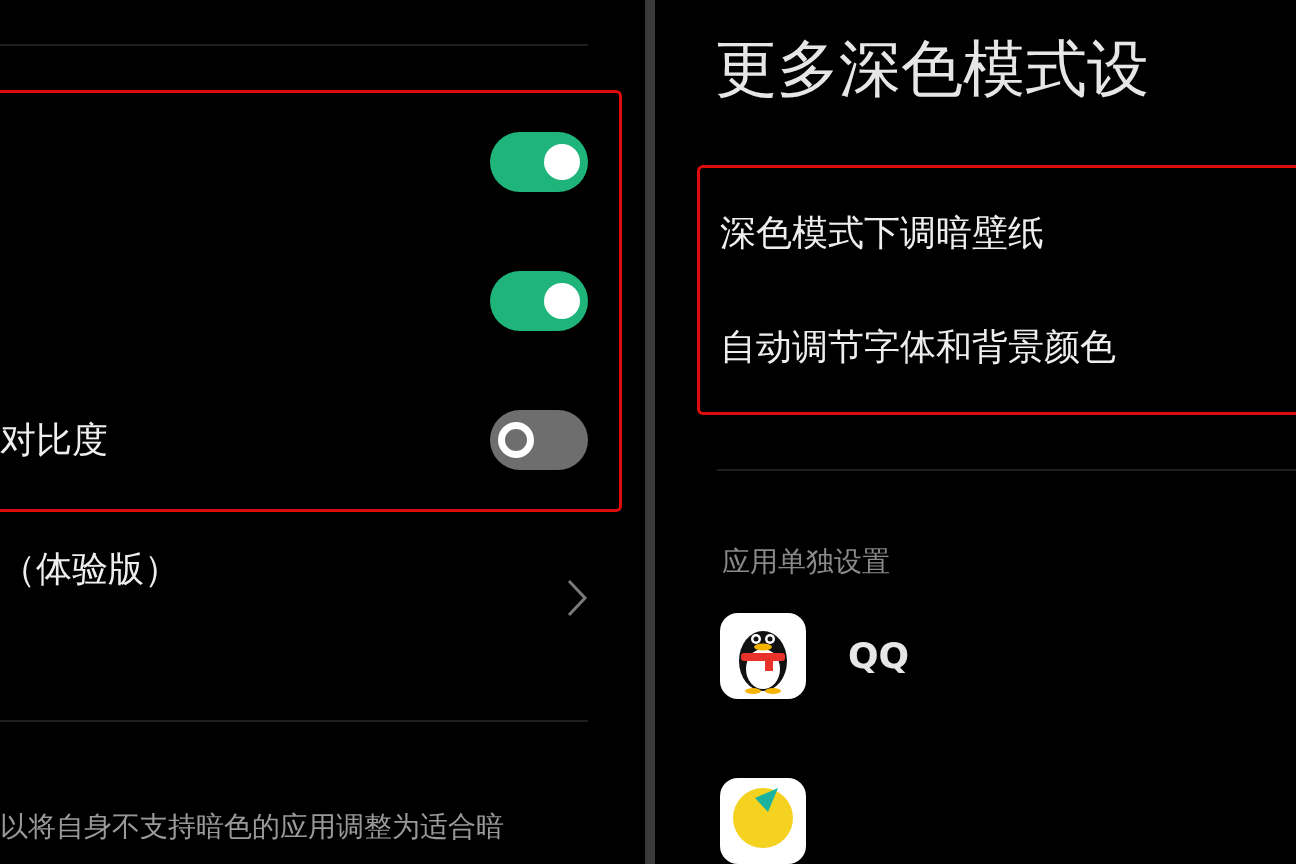 Image resolution: width=1296 pixels, height=864 pixels. I want to click on penguin-app-icon, so click(763, 656).